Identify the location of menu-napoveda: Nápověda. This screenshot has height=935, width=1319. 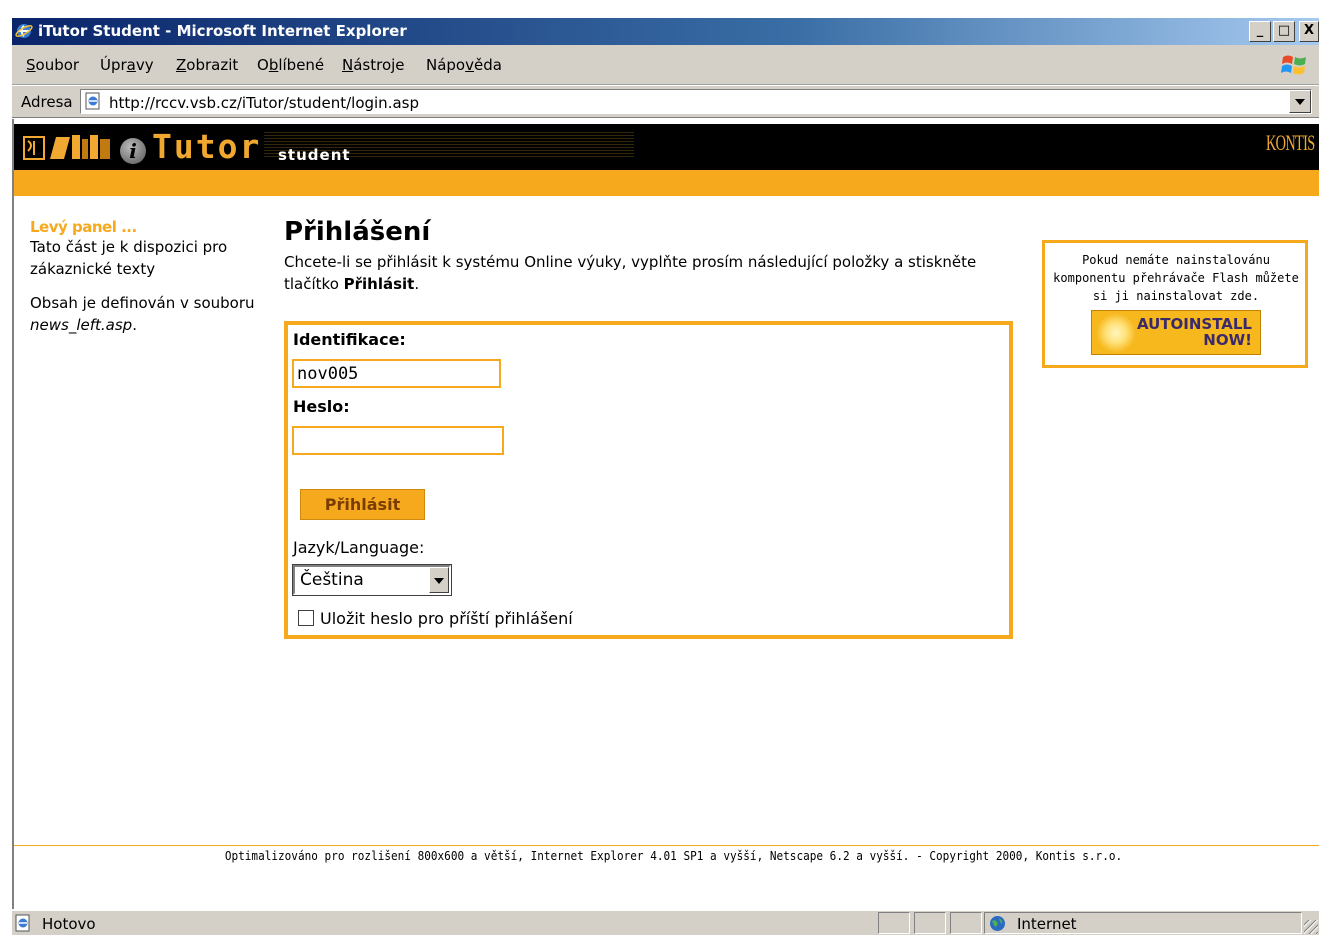
(464, 65).